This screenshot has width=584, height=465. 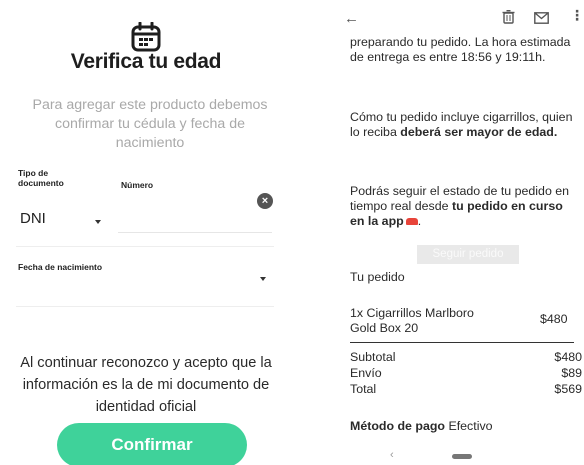 What do you see at coordinates (462, 456) in the screenshot?
I see `nav-home-icon` at bounding box center [462, 456].